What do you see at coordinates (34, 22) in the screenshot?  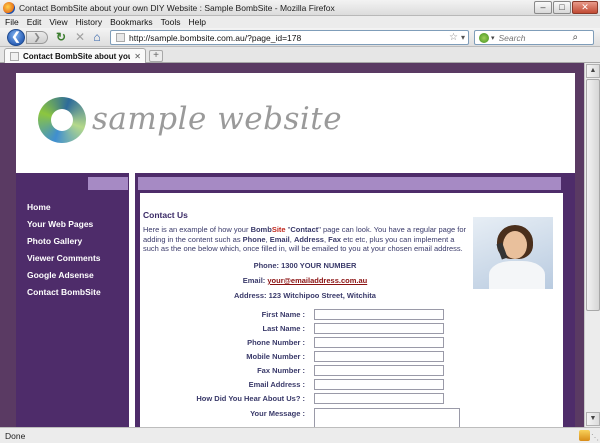 I see `menu-edit: Edit` at bounding box center [34, 22].